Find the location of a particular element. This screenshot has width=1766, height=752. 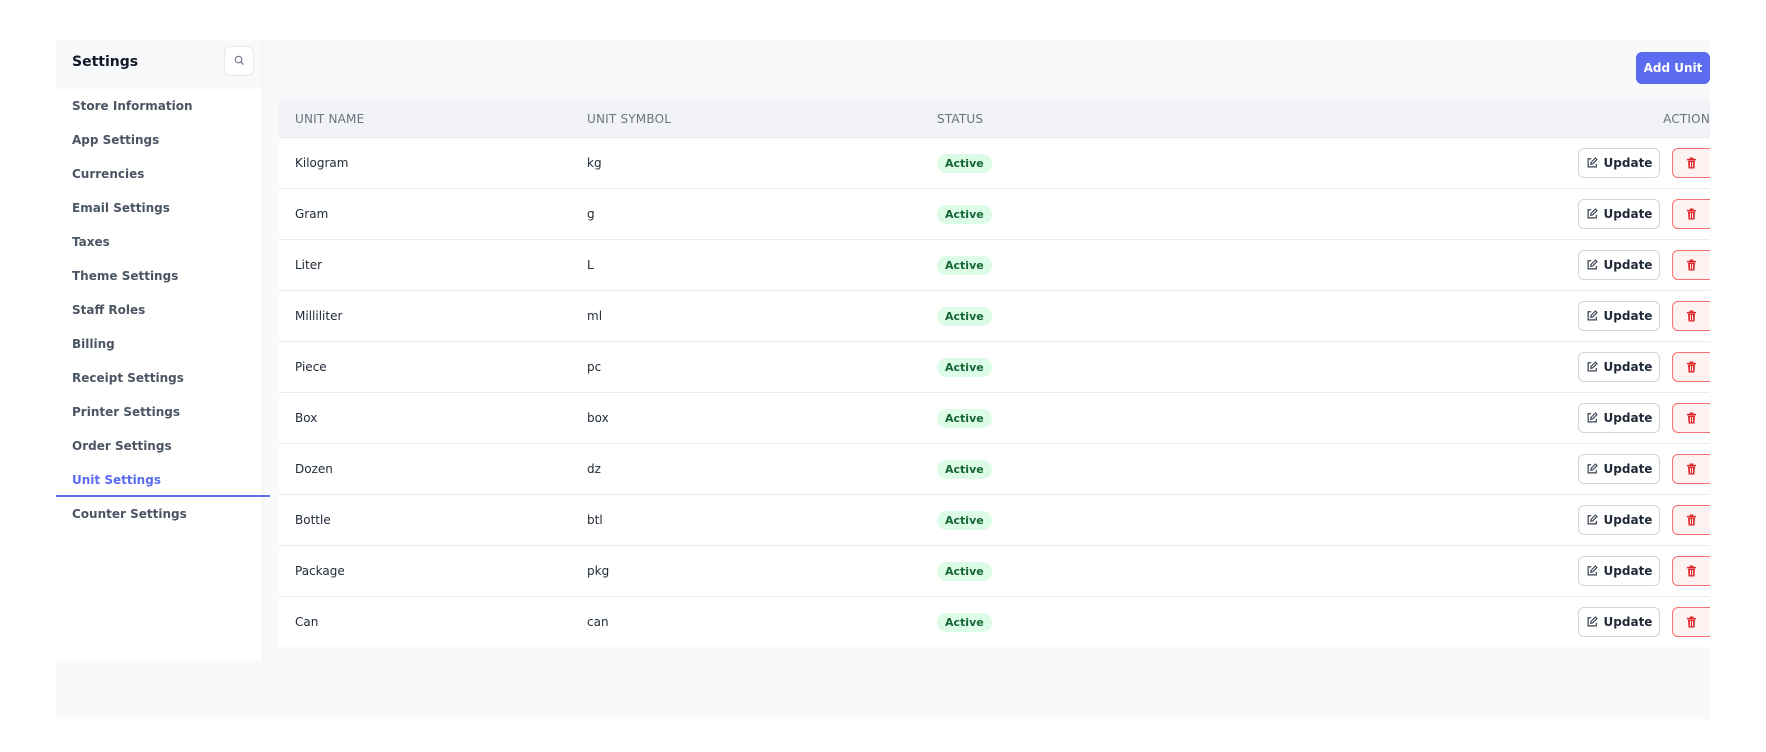

sidebar-item-order-settings: Order Settings is located at coordinates (159, 446).